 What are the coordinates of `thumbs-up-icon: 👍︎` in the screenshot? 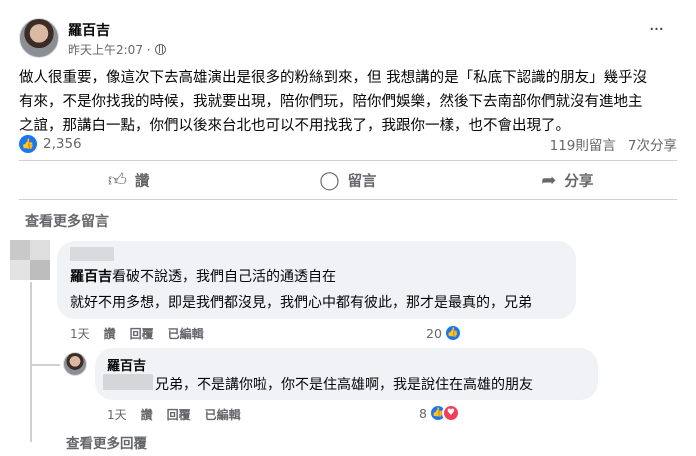 It's located at (117, 180).